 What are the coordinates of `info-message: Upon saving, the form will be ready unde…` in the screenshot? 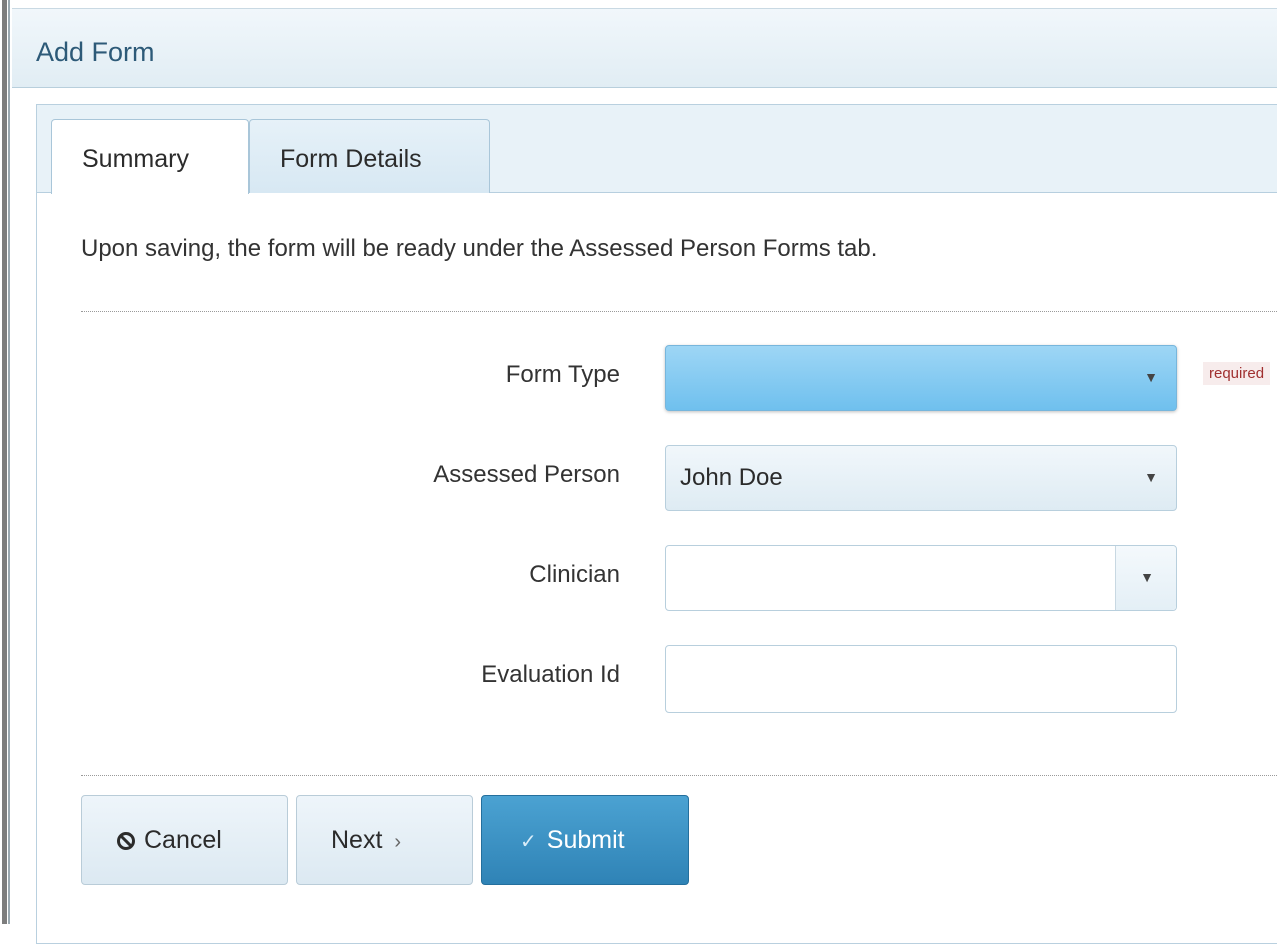 It's located at (479, 248).